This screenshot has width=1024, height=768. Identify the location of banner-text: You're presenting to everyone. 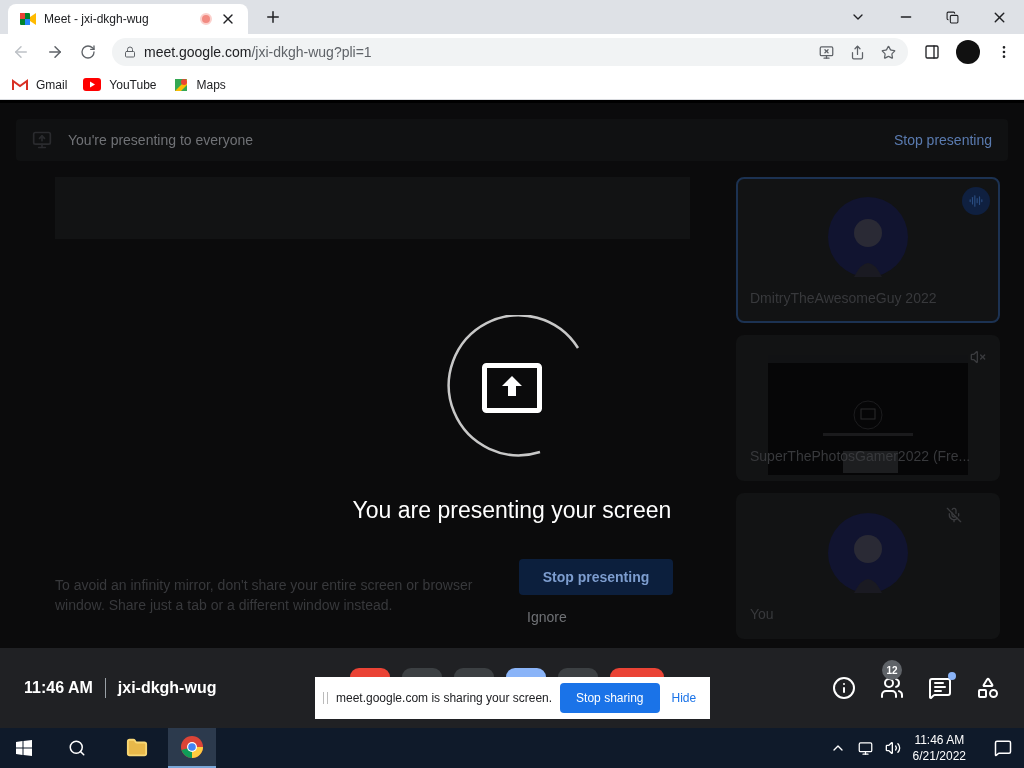
(161, 140).